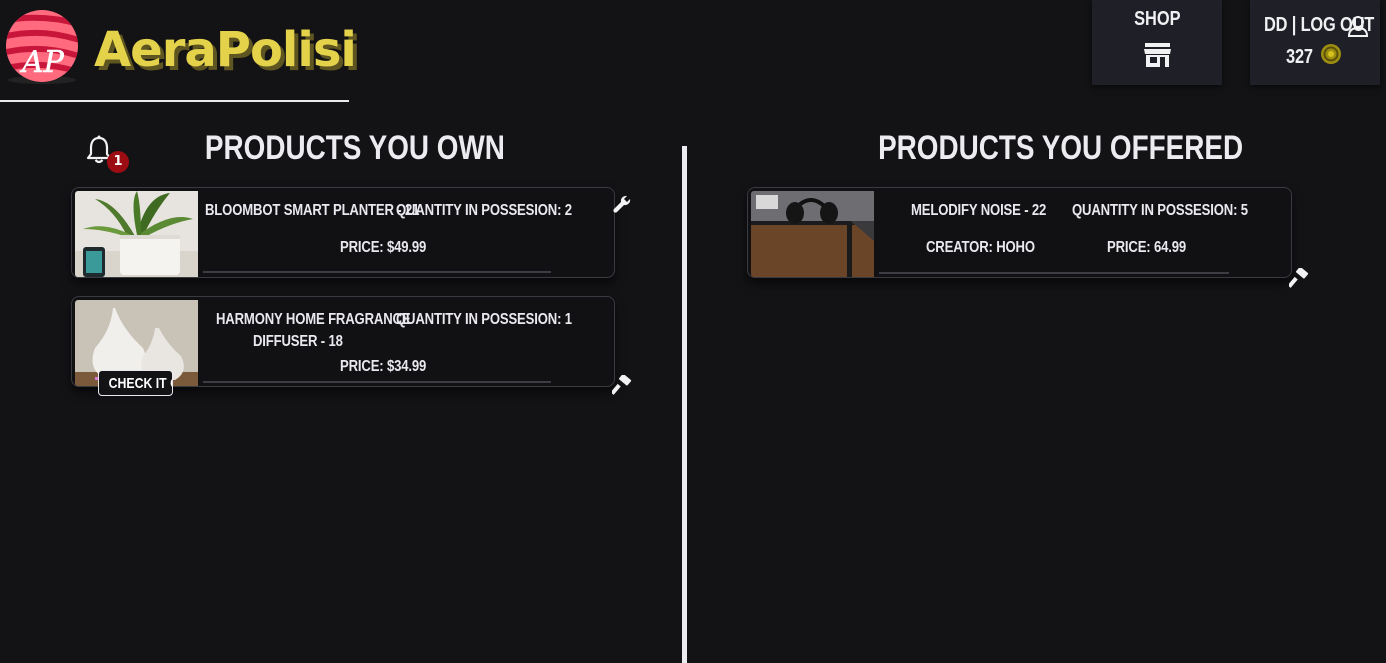  Describe the element at coordinates (484, 319) in the screenshot. I see `product-quantity: QUANTITY IN POSSESION: 1` at that location.